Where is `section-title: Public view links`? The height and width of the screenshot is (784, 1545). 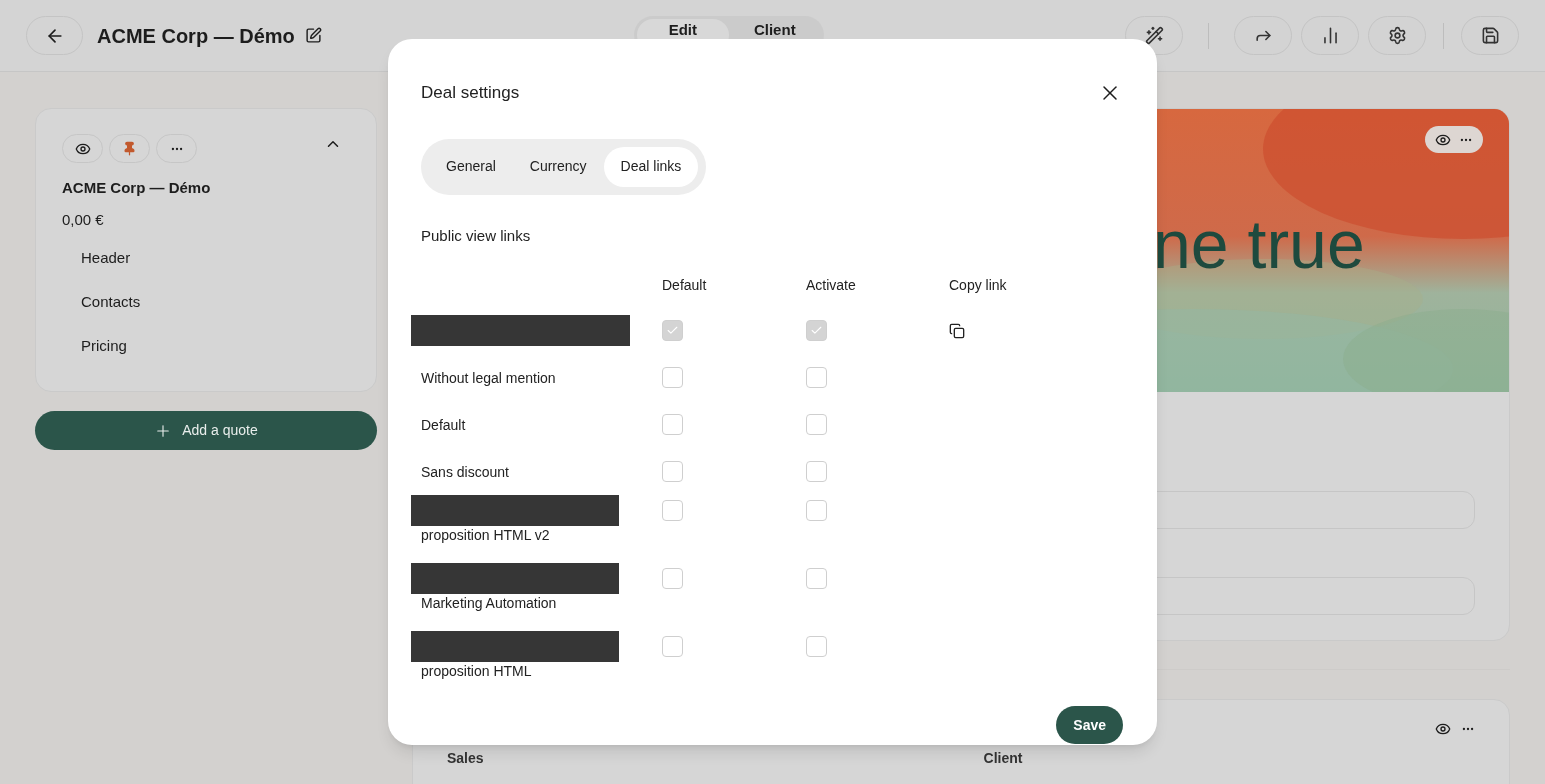 section-title: Public view links is located at coordinates (476, 235).